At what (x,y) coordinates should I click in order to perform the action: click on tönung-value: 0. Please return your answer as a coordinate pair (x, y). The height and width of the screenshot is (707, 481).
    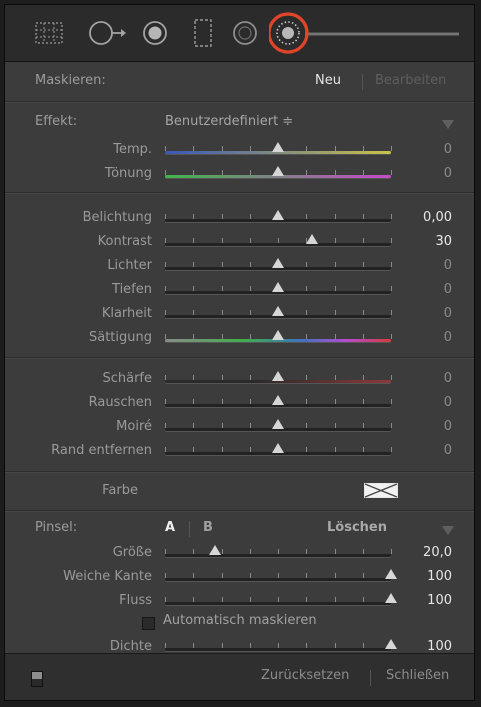
    Looking at the image, I should click on (448, 173).